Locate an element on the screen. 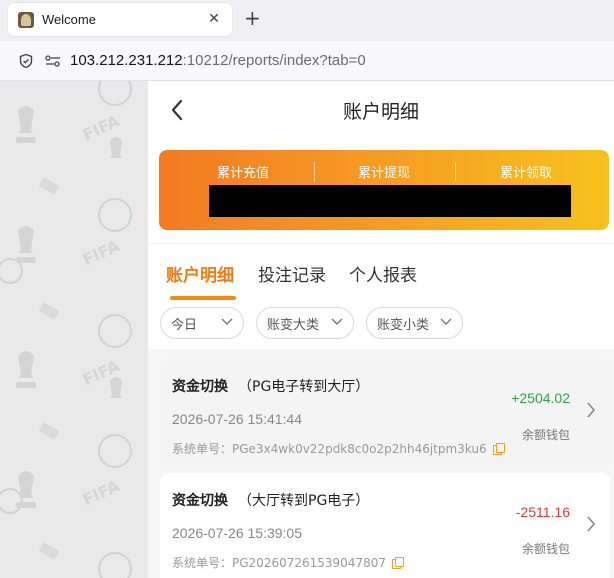 The height and width of the screenshot is (578, 614). shield-icon is located at coordinates (26, 61).